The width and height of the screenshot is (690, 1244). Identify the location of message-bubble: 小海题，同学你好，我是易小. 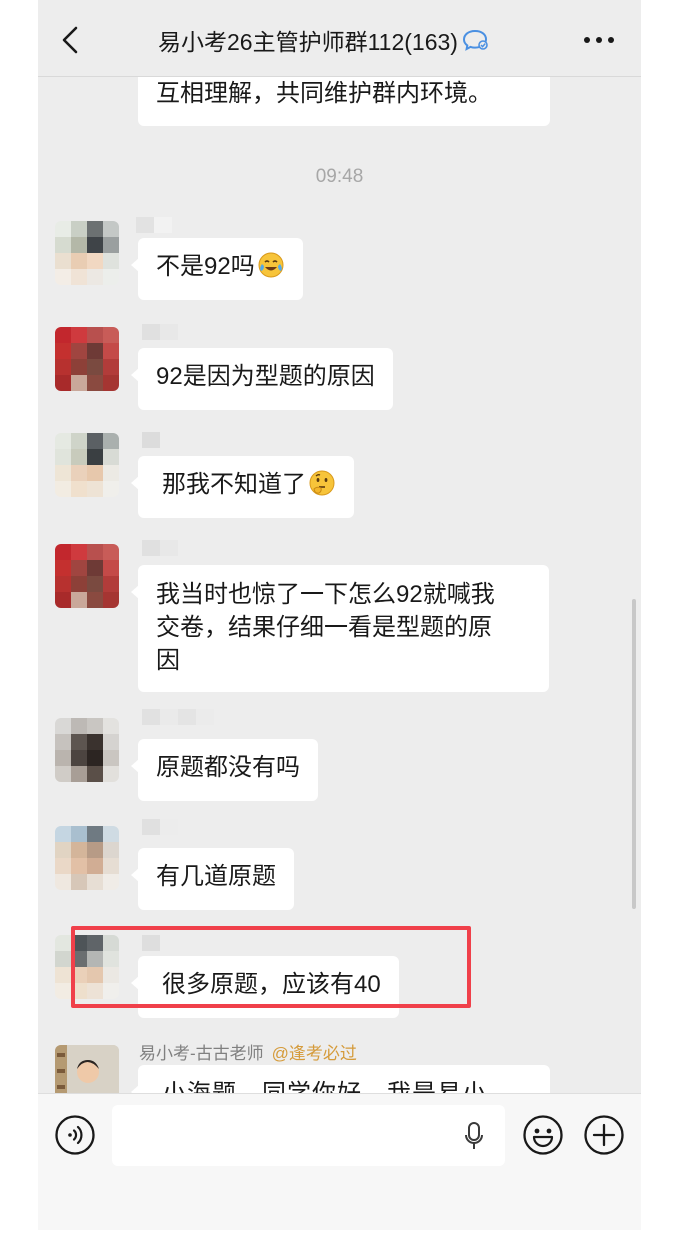
(340, 1079).